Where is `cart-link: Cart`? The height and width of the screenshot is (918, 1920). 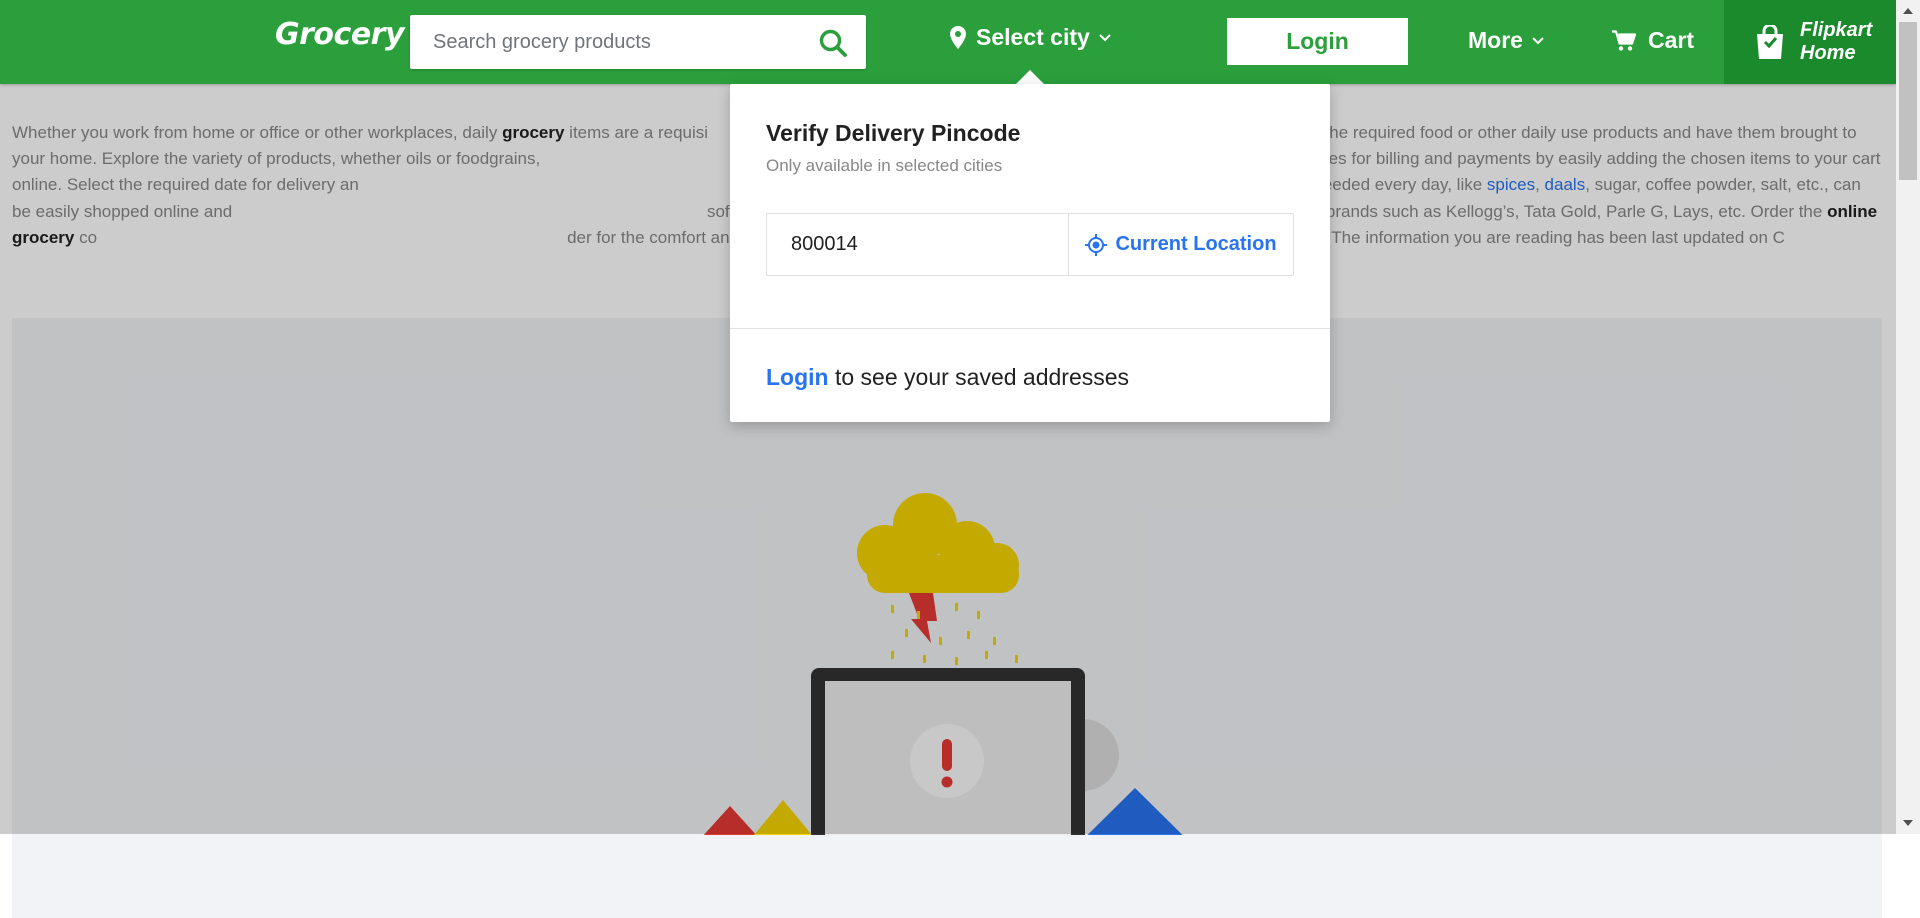 cart-link: Cart is located at coordinates (1653, 40).